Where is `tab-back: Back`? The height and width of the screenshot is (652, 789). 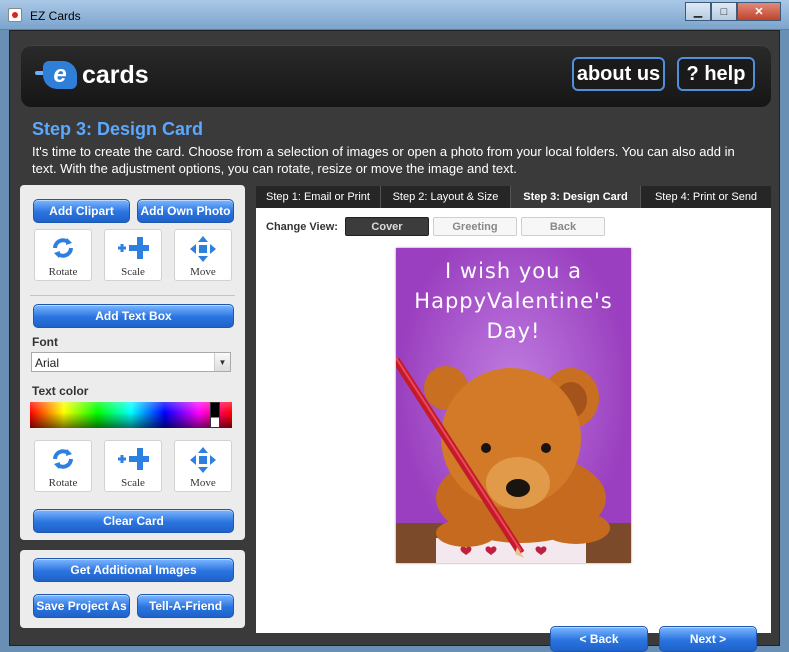
tab-back: Back is located at coordinates (563, 226).